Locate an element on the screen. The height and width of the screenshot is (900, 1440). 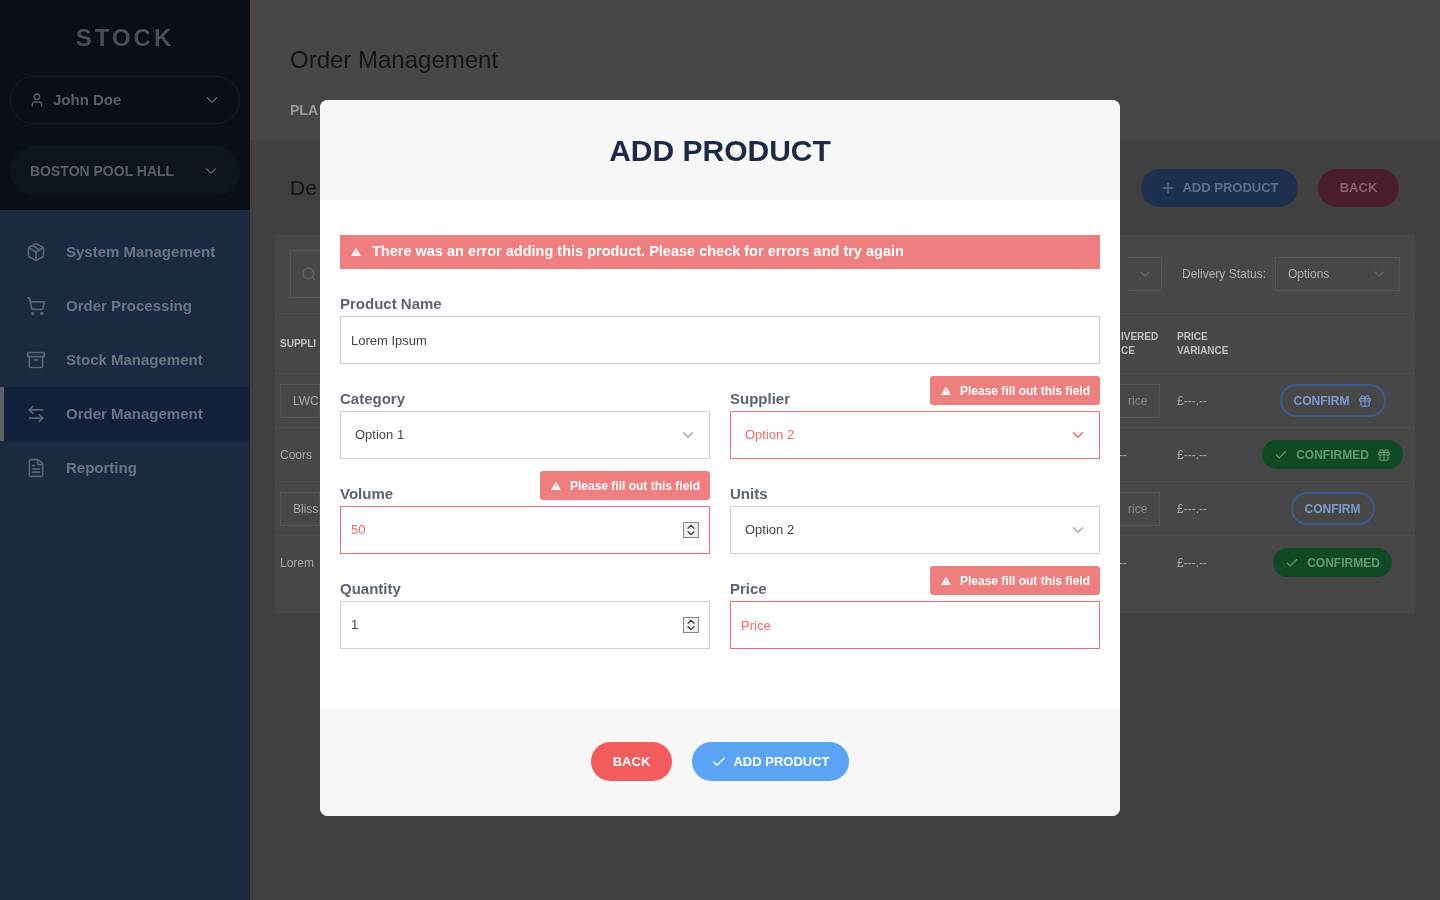
cart-icon is located at coordinates (36, 306).